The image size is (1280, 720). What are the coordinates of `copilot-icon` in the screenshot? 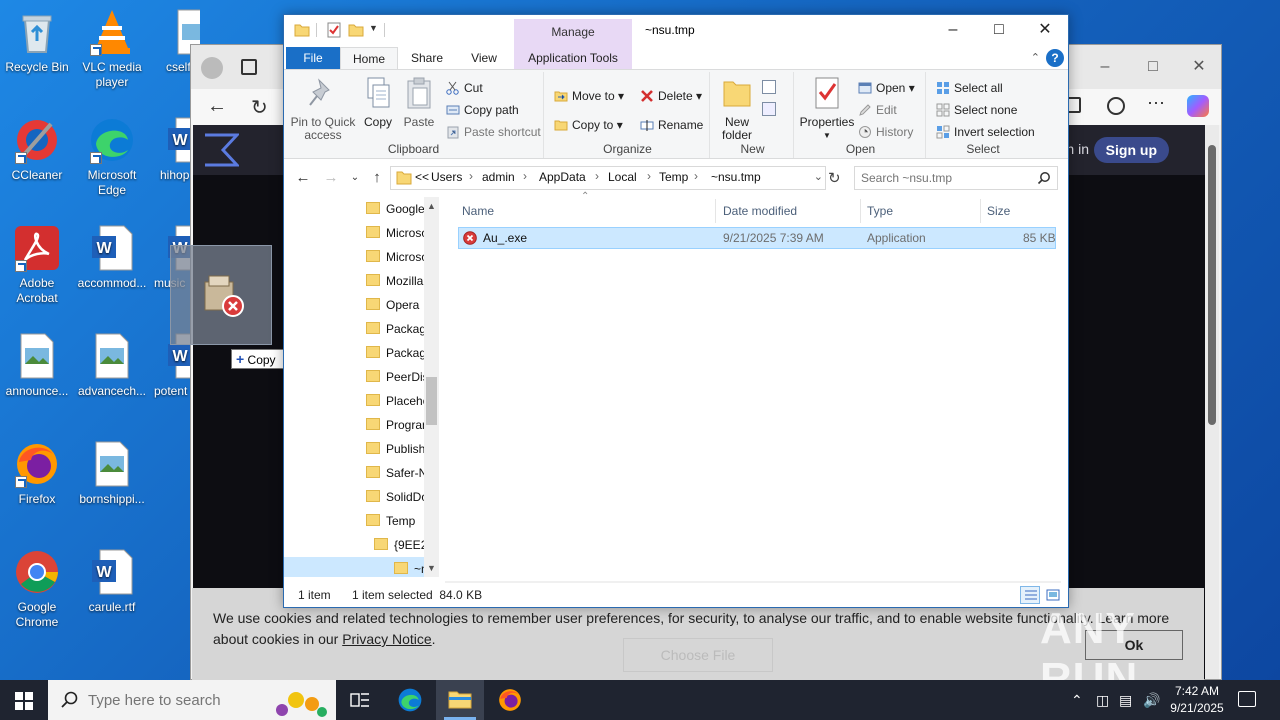 It's located at (1198, 106).